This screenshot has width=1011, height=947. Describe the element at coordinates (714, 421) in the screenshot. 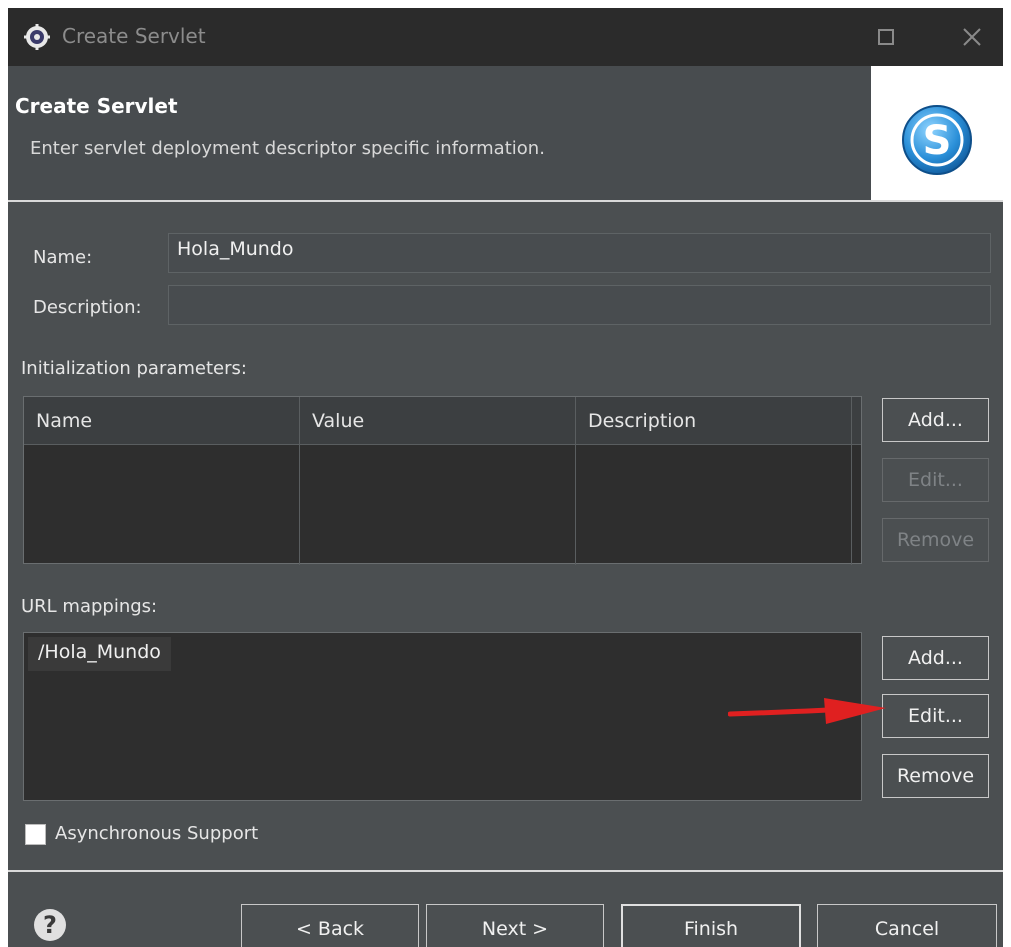

I see `column-header-description: Description` at that location.